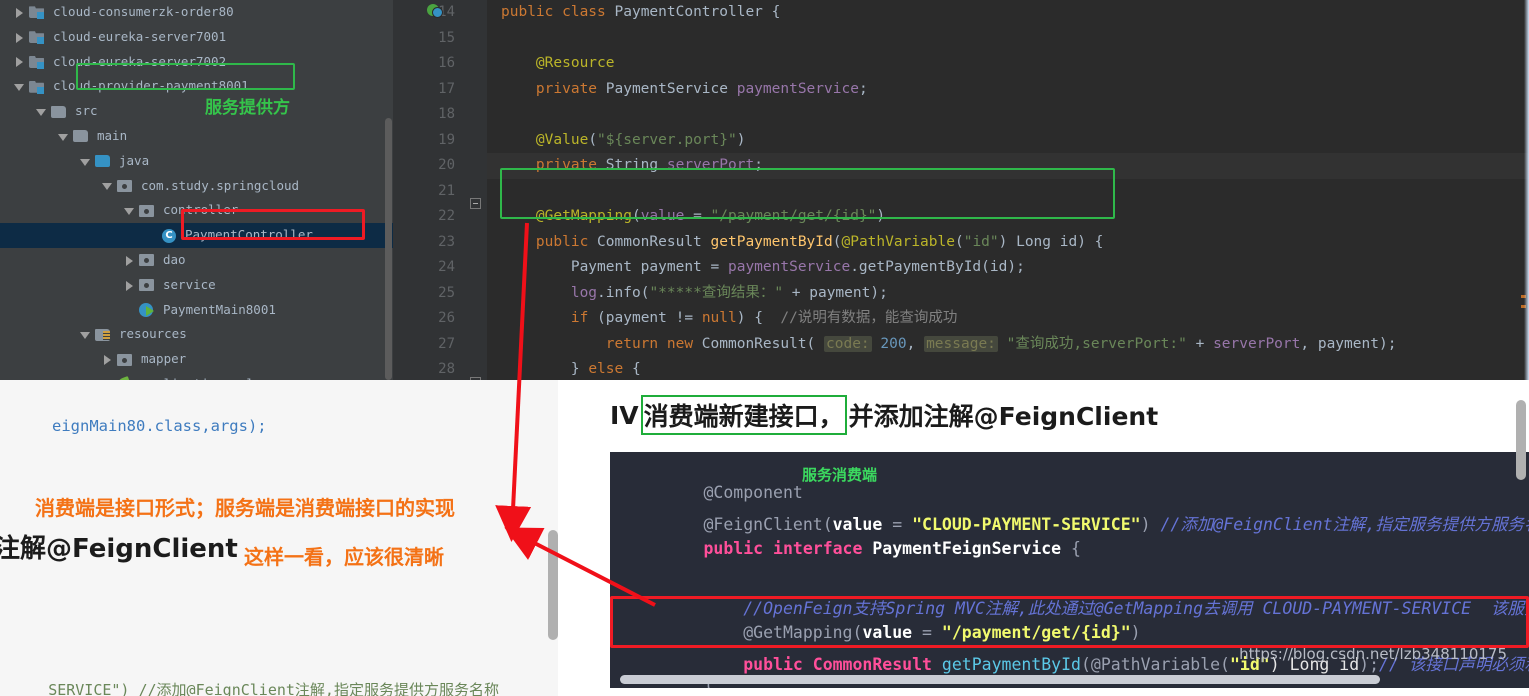 This screenshot has width=1529, height=696. I want to click on code-line: @Value("${server.port}"), so click(1008, 141).